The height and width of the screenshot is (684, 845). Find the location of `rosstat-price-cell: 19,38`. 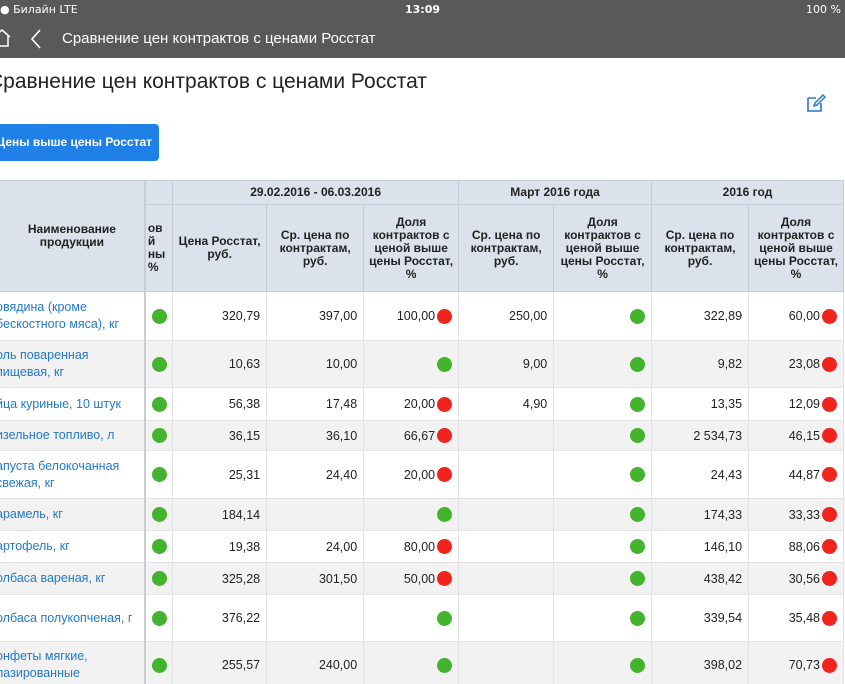

rosstat-price-cell: 19,38 is located at coordinates (220, 546).